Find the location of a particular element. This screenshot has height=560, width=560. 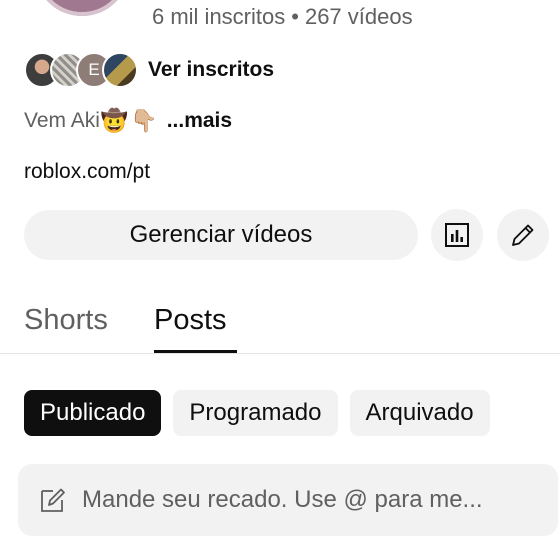

chip-published: Publicado is located at coordinates (93, 413).